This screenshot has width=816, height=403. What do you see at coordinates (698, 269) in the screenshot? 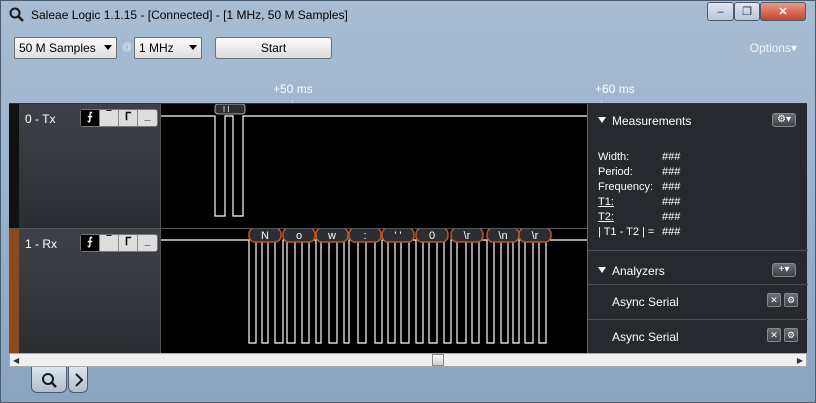
I see `analyzers-header: Analyzers +▾` at bounding box center [698, 269].